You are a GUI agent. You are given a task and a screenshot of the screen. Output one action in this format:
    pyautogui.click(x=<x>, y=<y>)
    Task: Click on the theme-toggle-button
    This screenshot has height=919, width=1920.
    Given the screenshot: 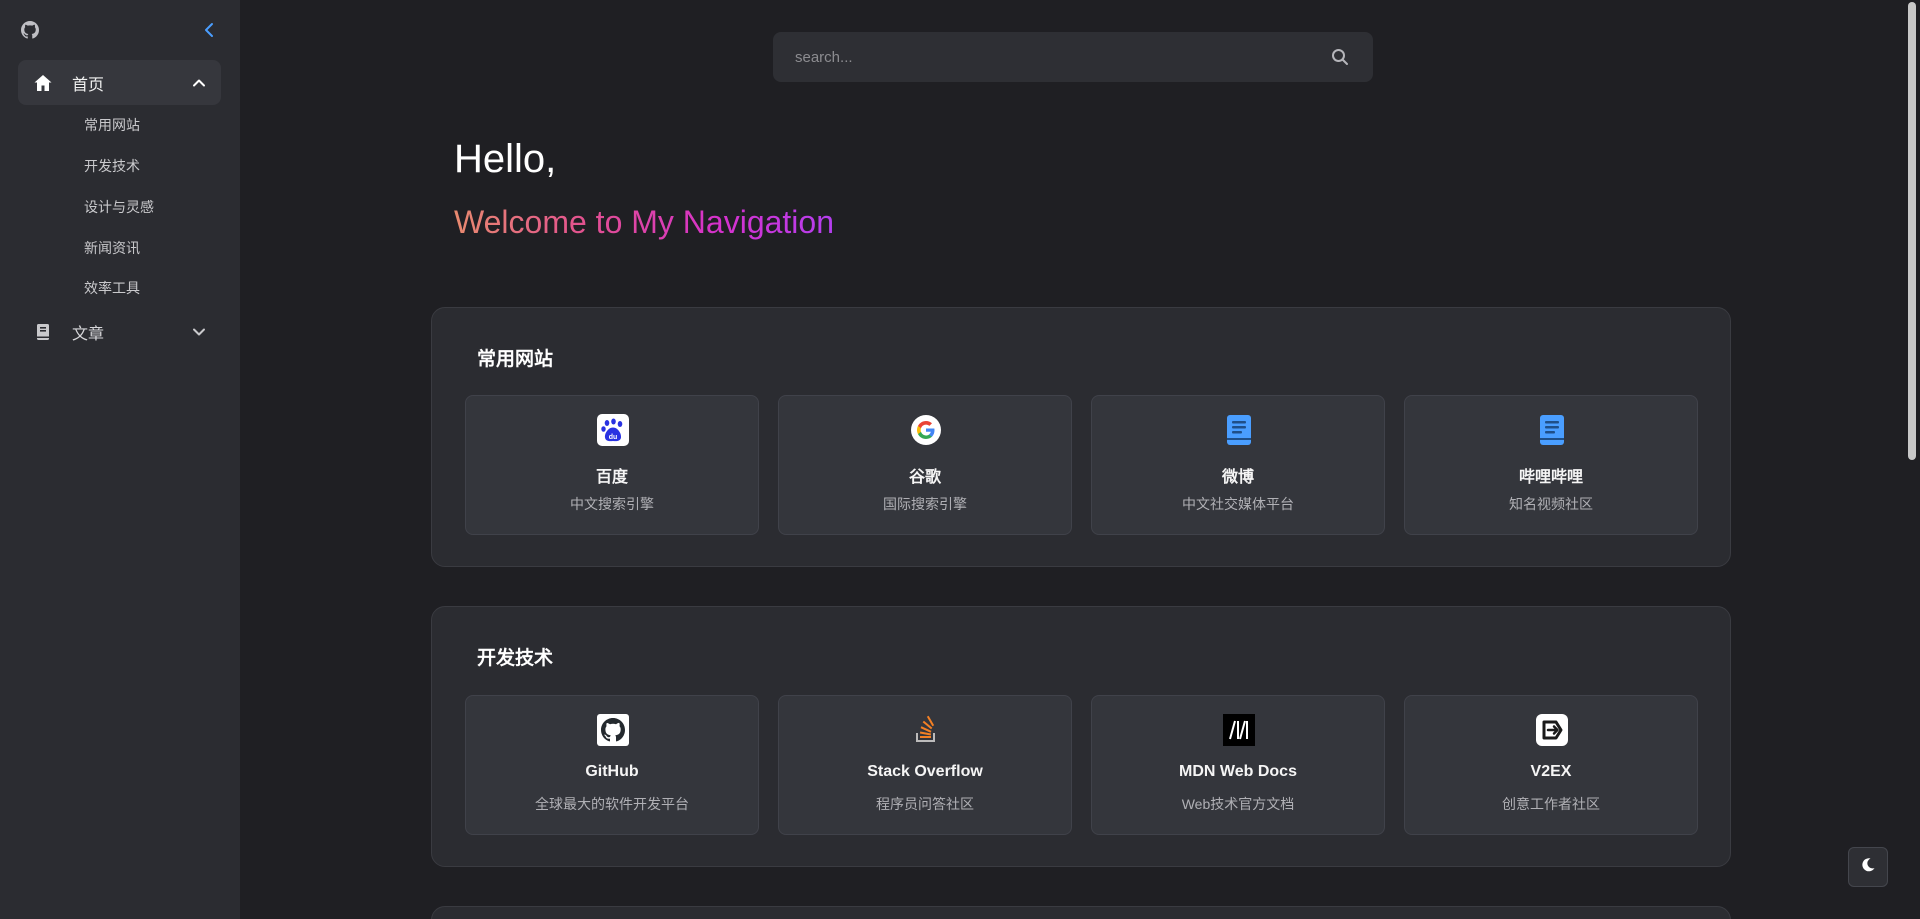 What is the action you would take?
    pyautogui.click(x=1868, y=867)
    